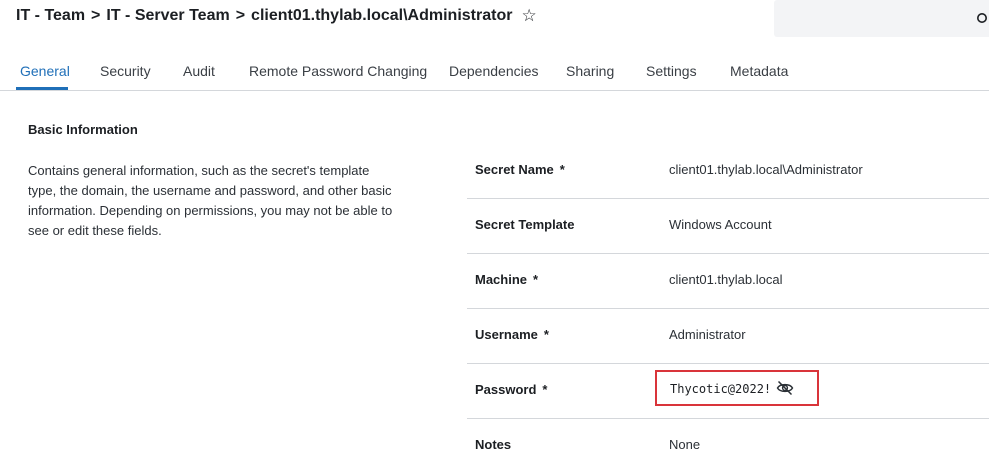  I want to click on tab-sharing: Sharing, so click(590, 71).